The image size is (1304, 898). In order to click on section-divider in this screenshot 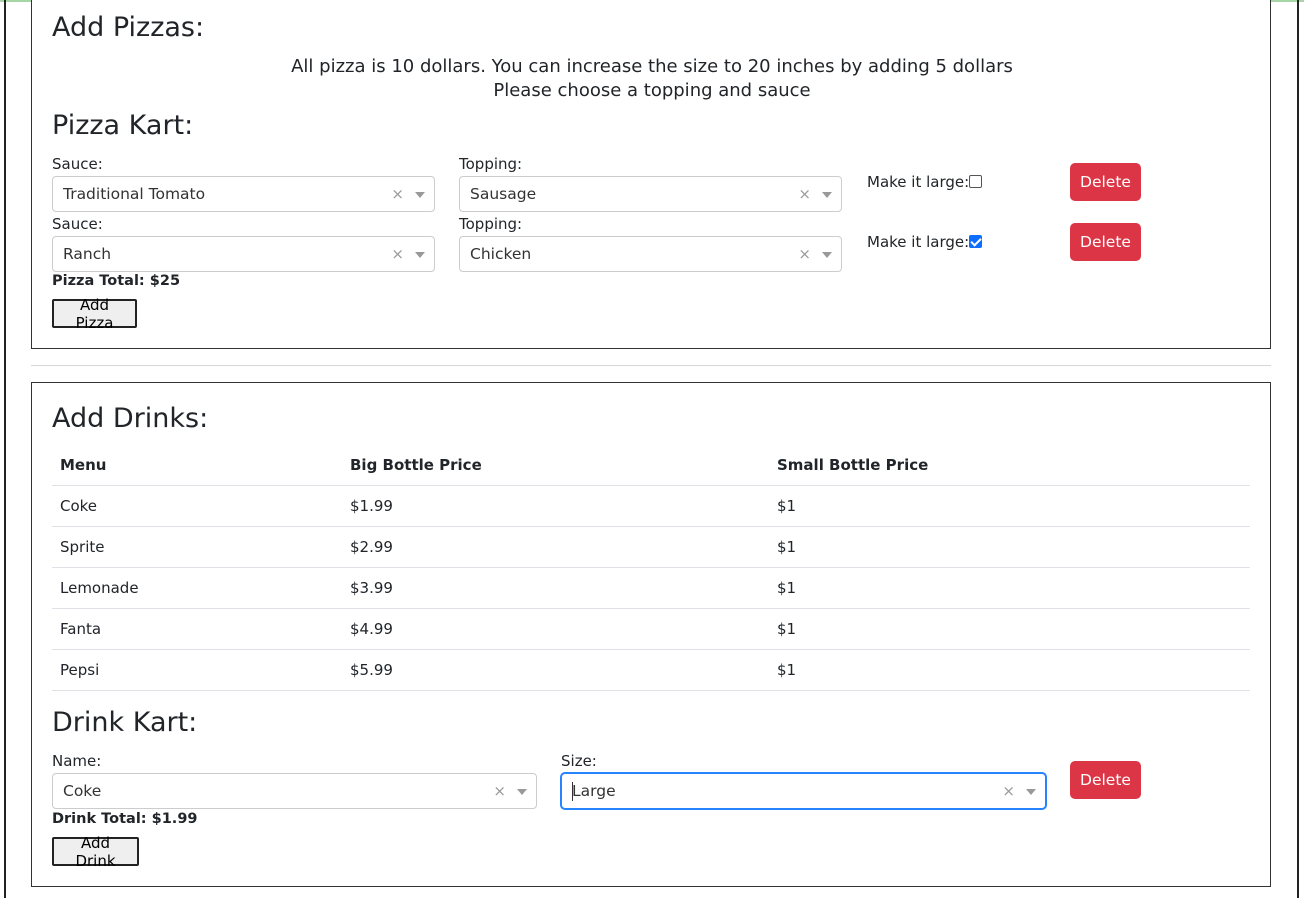, I will do `click(651, 365)`.